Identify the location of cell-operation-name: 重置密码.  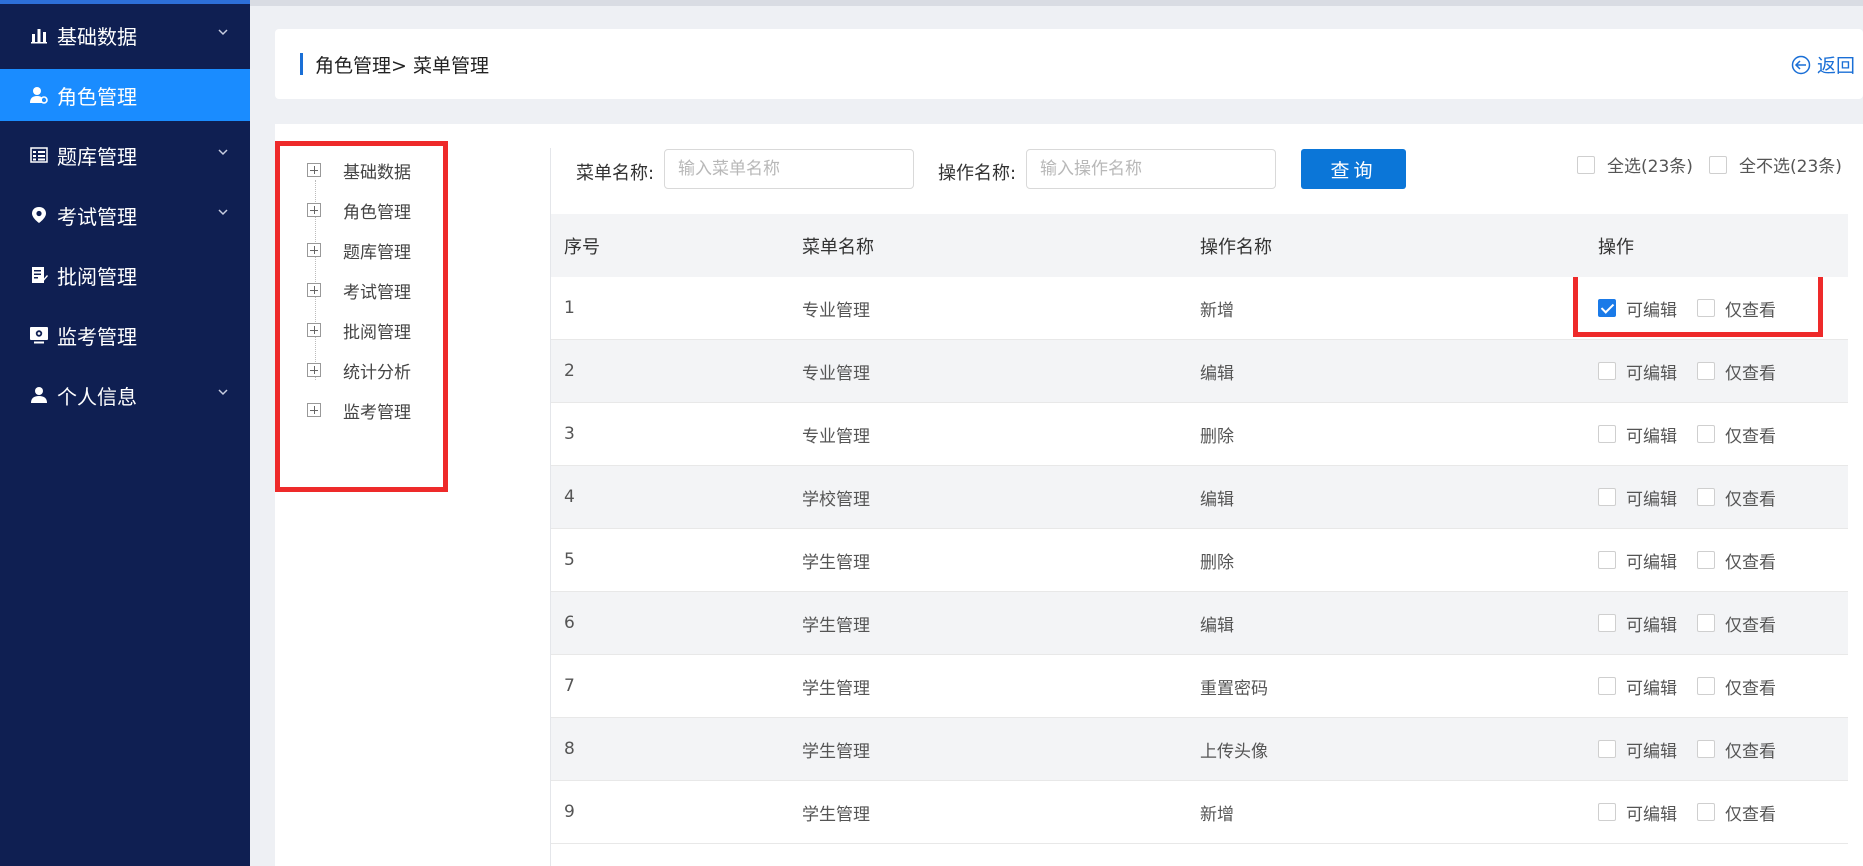
(1234, 688).